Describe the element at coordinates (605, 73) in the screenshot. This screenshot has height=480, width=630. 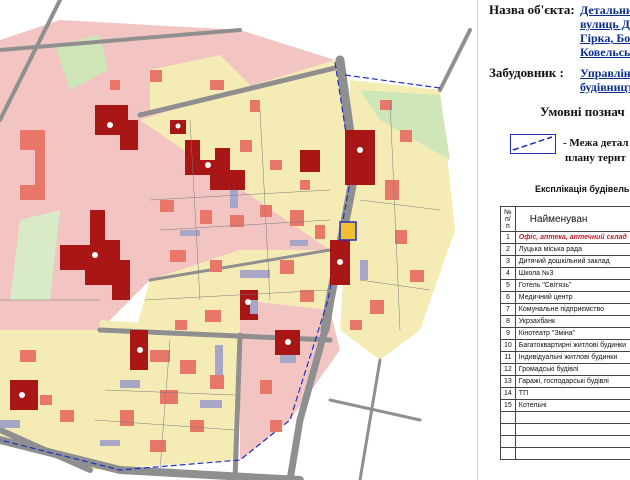
I see `developer-name-line-1: Управлінн` at that location.